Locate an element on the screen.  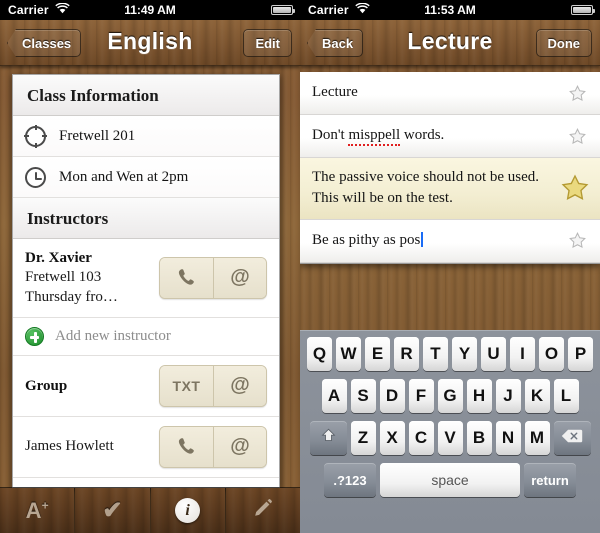
key-f: F is located at coordinates (421, 396).